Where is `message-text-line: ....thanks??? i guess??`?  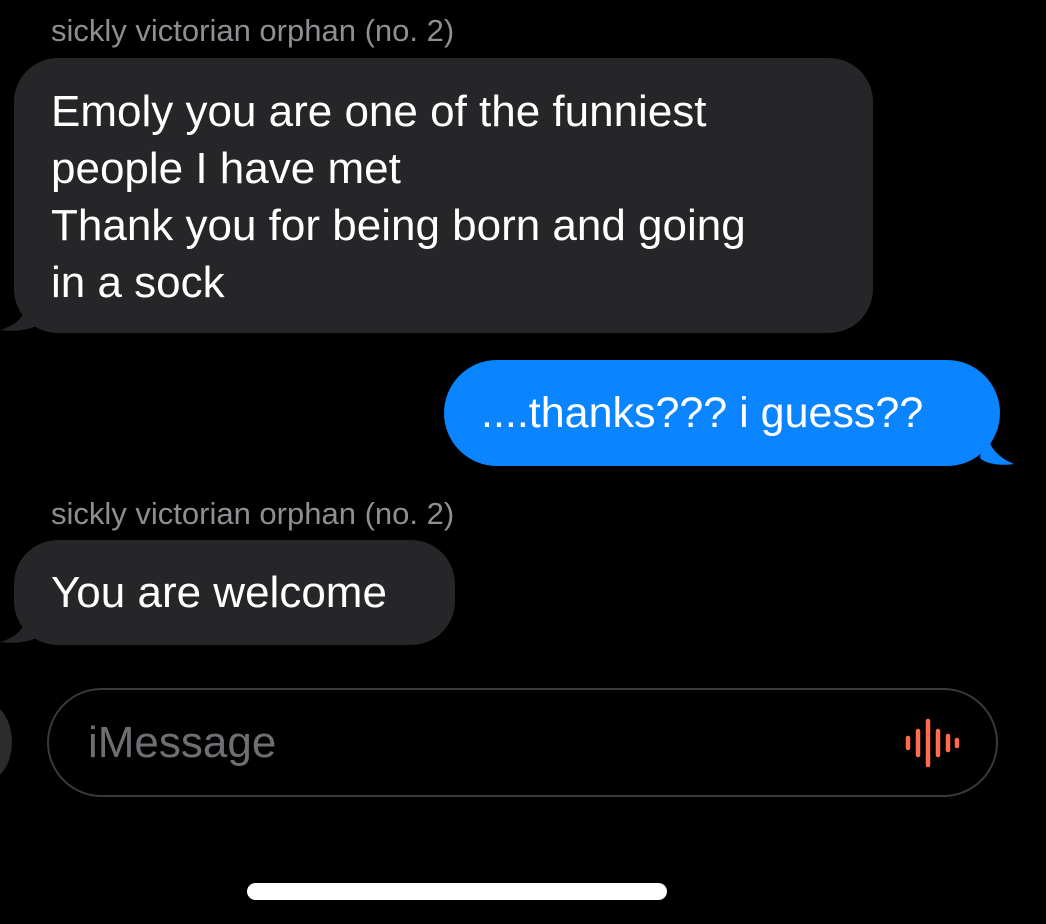
message-text-line: ....thanks??? i guess?? is located at coordinates (702, 413).